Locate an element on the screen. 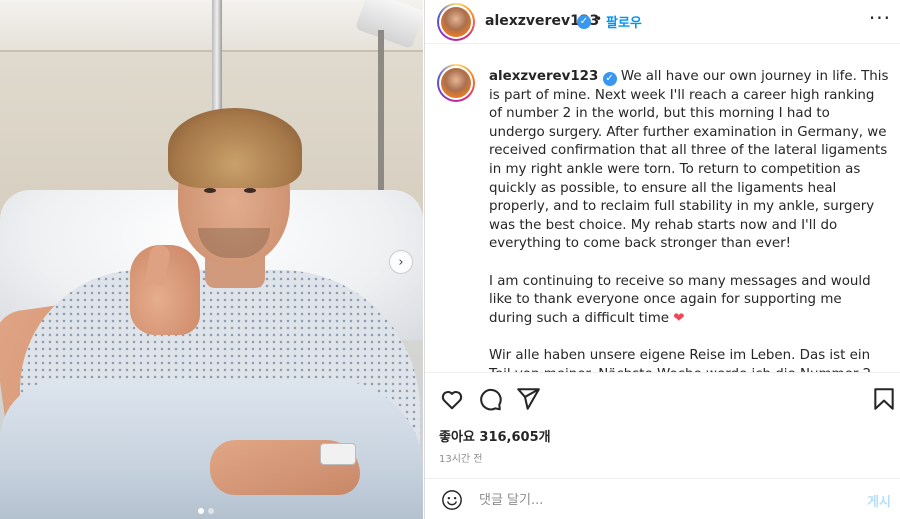 The image size is (900, 519). caption-avatar is located at coordinates (456, 83).